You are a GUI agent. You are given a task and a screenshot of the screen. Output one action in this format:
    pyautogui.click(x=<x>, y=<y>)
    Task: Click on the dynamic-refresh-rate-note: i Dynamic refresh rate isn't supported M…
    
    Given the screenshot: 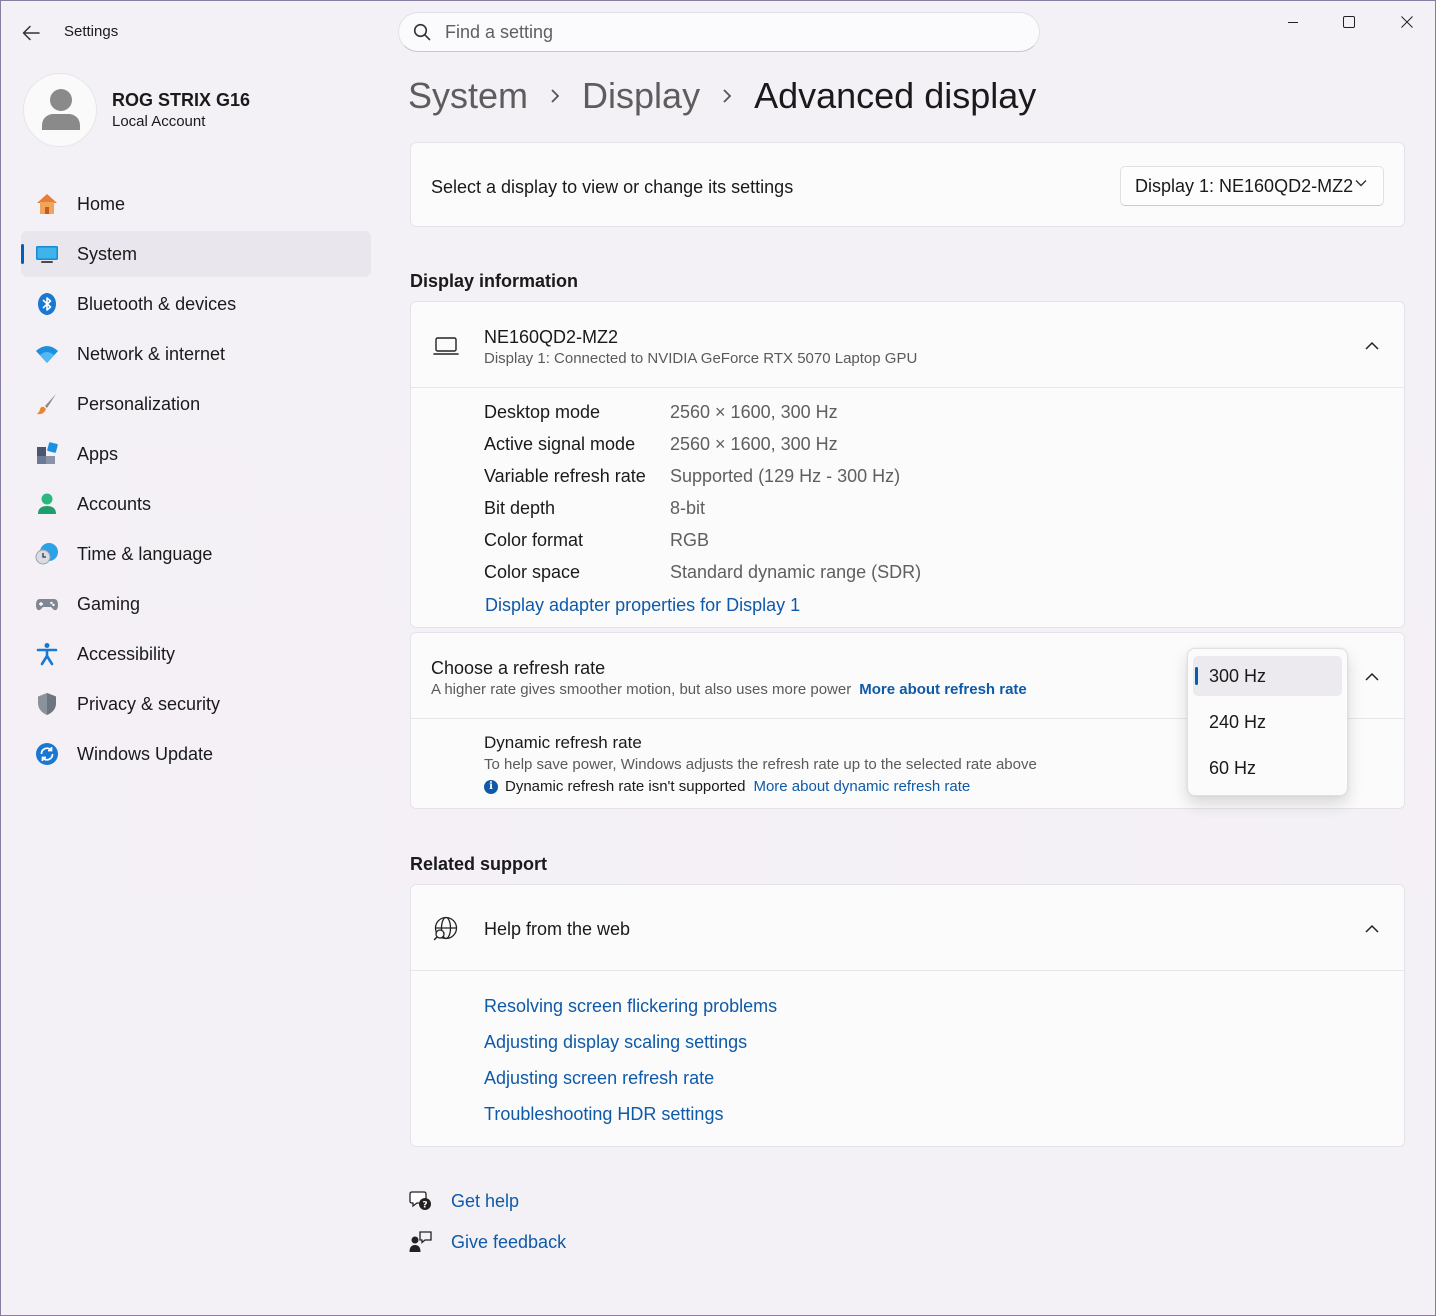 What is the action you would take?
    pyautogui.click(x=727, y=786)
    